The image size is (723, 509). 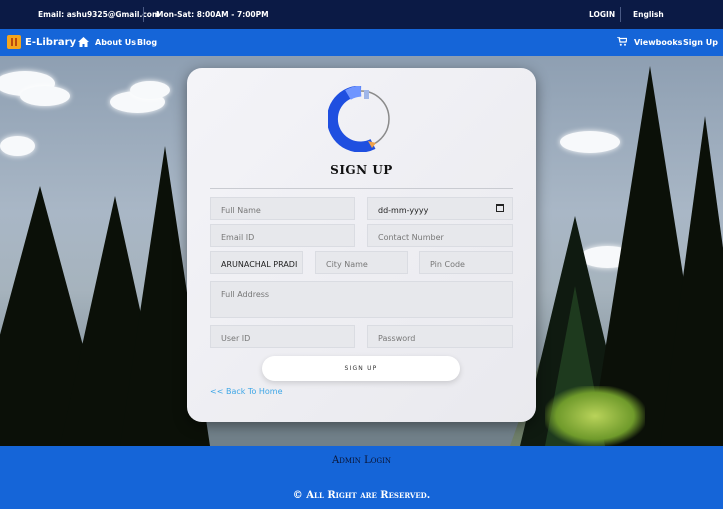 I want to click on form-title: SIGN UP, so click(x=361, y=170).